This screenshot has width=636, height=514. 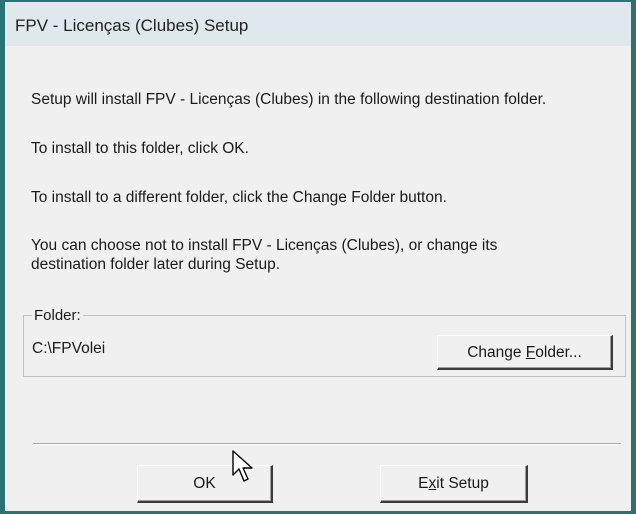 I want to click on change-folder-label-prefix: Change, so click(x=496, y=352).